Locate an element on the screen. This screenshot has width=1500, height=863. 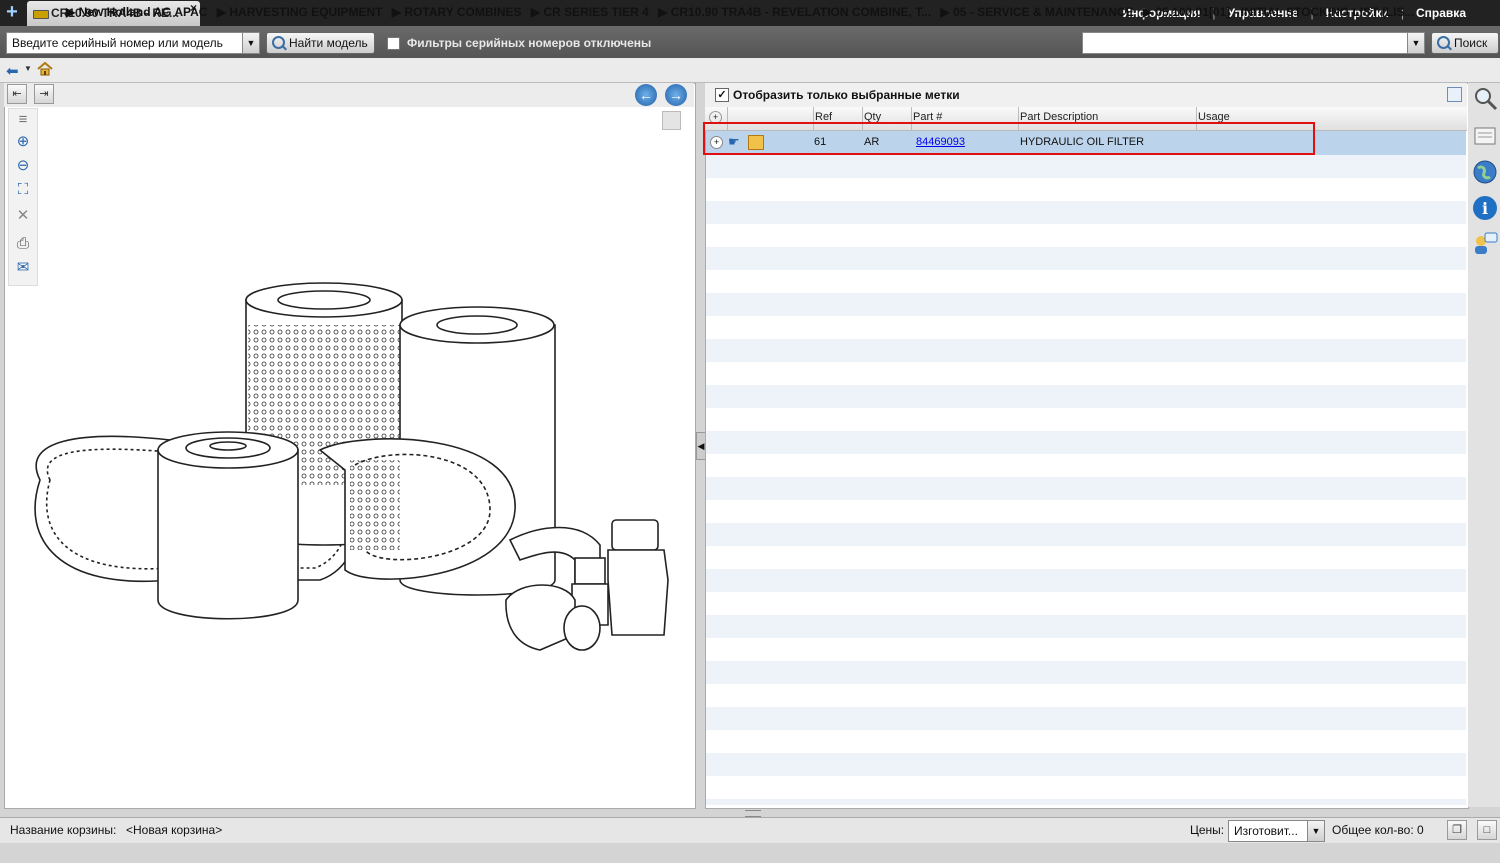
find-model-label: Найти модель is located at coordinates (328, 43).